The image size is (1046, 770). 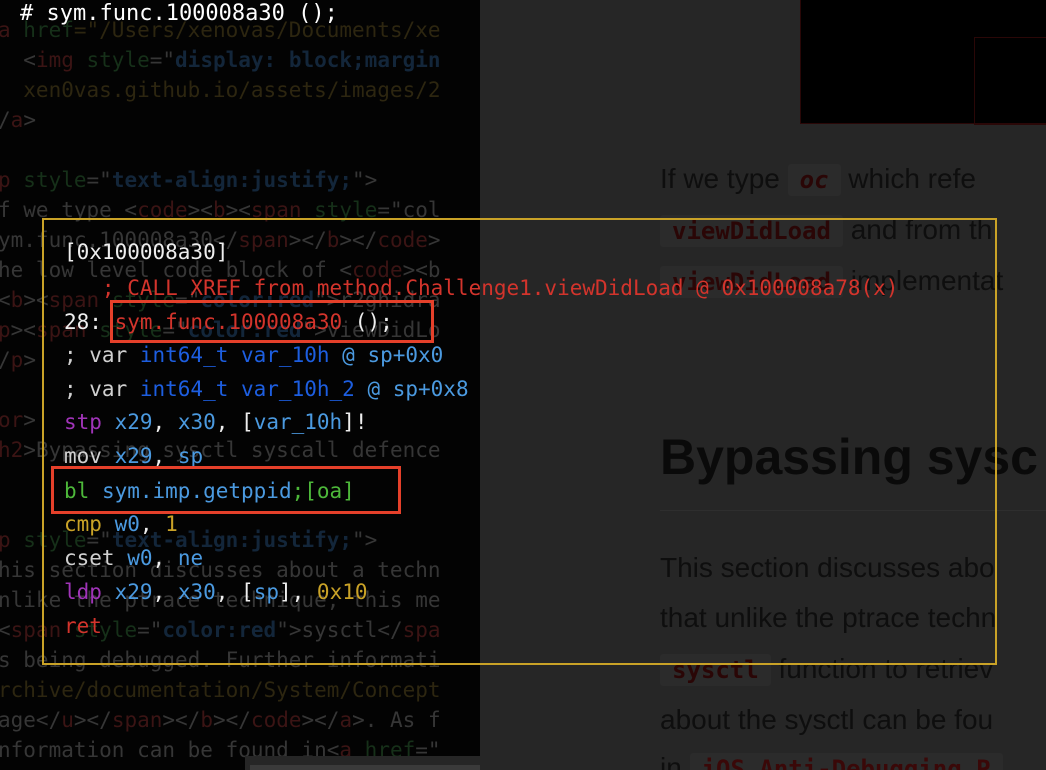 I want to click on source-token: code, so click(x=276, y=720).